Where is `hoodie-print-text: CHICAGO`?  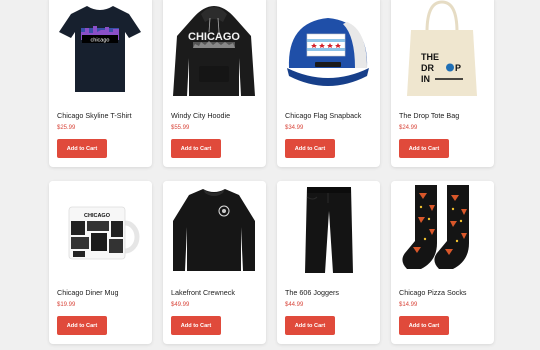 hoodie-print-text: CHICAGO is located at coordinates (214, 37).